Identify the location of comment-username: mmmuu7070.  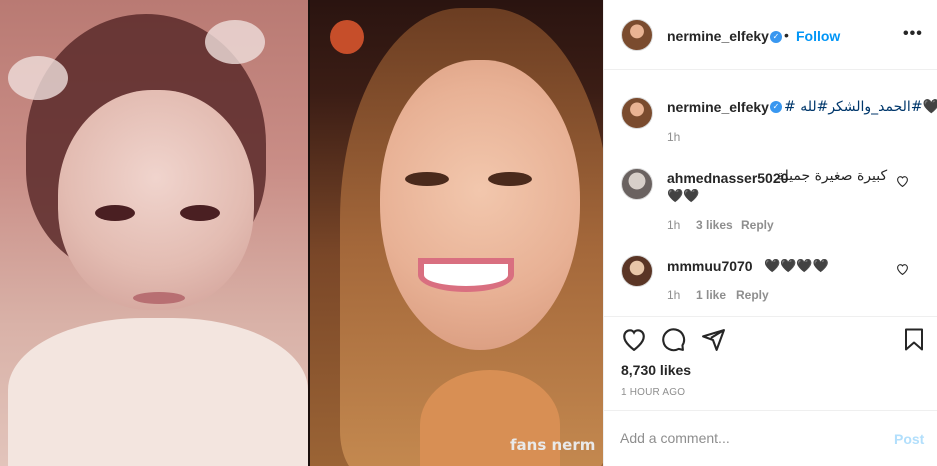
(710, 266).